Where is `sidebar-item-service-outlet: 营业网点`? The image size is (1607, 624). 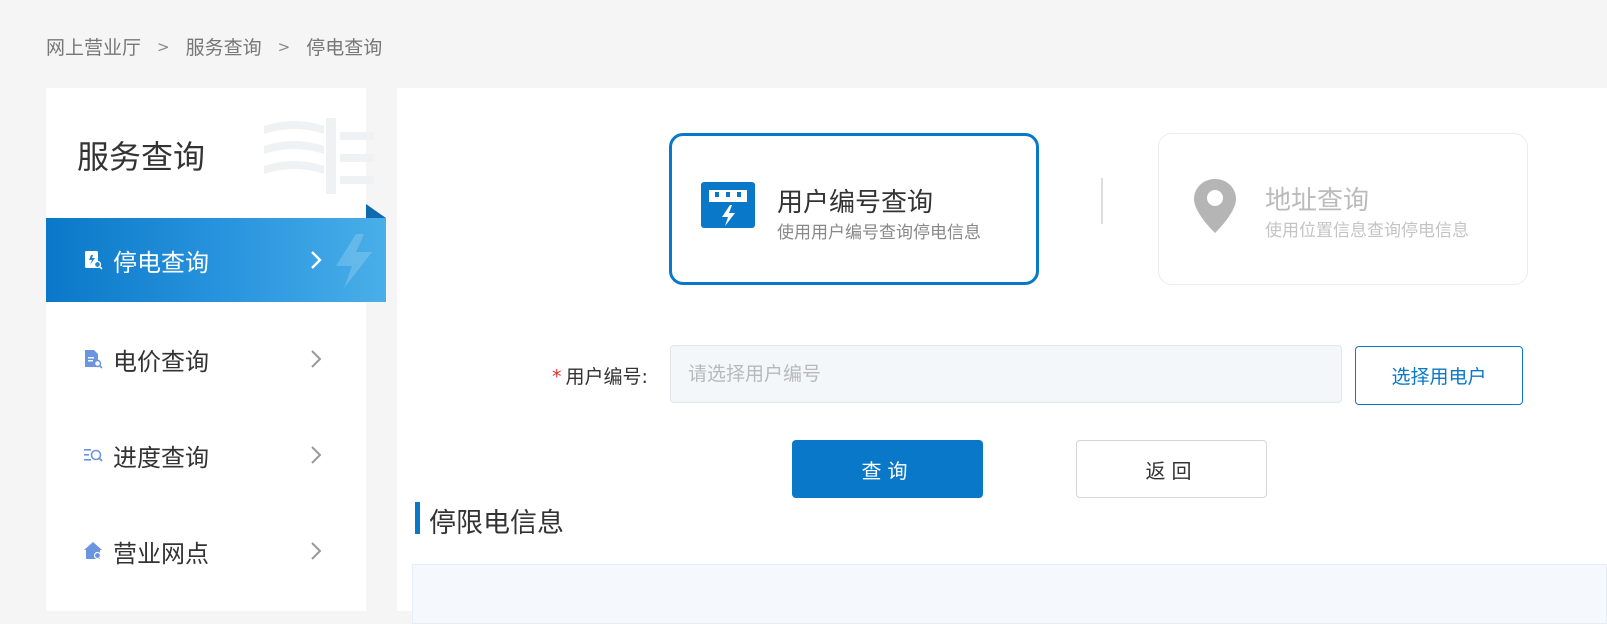
sidebar-item-service-outlet: 营业网点 is located at coordinates (206, 551).